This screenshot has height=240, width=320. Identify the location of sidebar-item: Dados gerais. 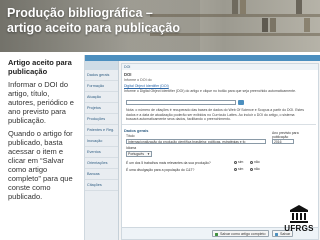
(101, 75).